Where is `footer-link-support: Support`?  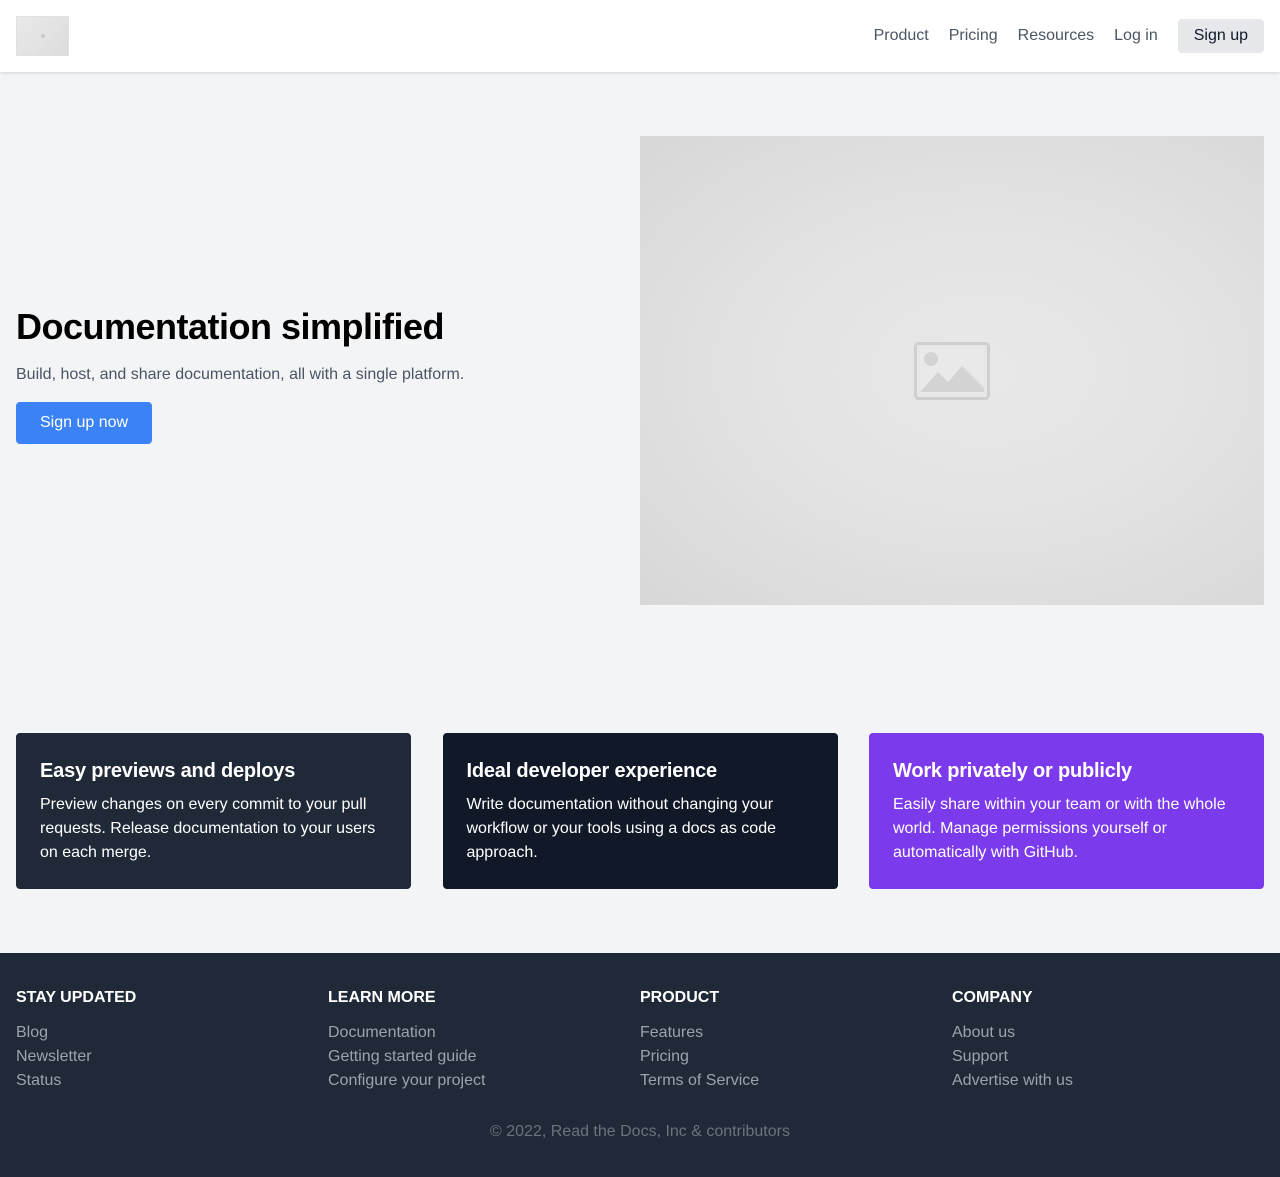
footer-link-support: Support is located at coordinates (1108, 1057).